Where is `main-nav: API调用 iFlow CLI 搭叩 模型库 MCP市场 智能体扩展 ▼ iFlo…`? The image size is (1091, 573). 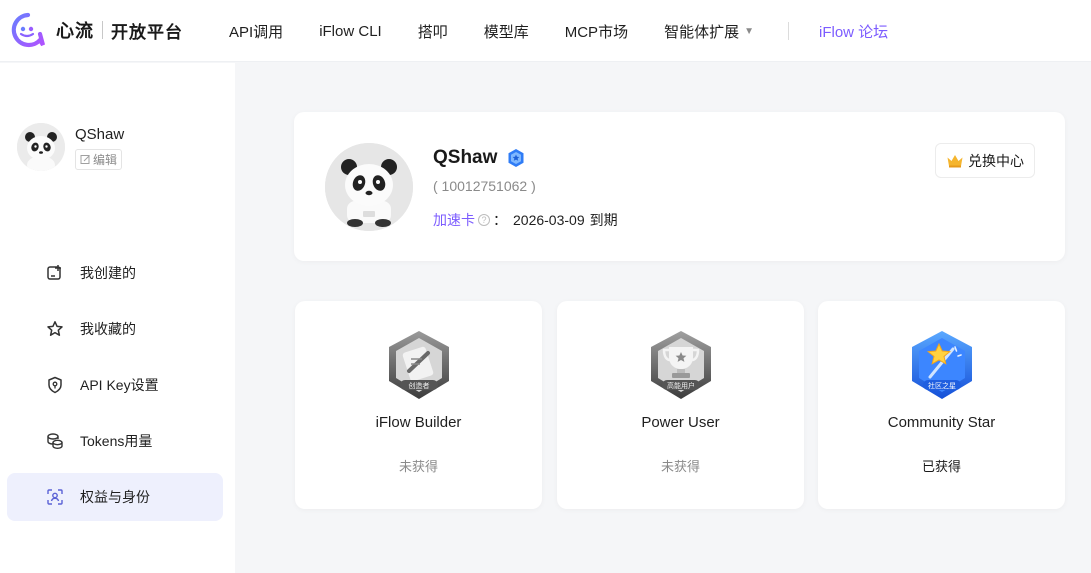 main-nav: API调用 iFlow CLI 搭叩 模型库 MCP市场 智能体扩展 ▼ iFlo… is located at coordinates (576, 31).